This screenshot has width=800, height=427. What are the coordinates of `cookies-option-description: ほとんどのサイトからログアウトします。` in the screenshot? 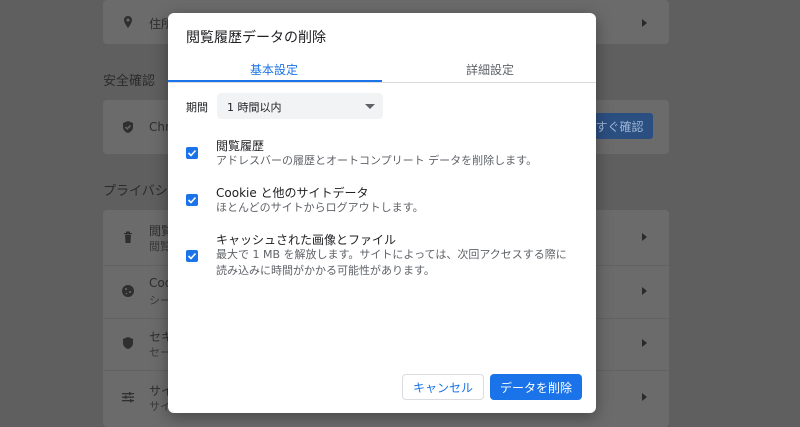 It's located at (320, 207).